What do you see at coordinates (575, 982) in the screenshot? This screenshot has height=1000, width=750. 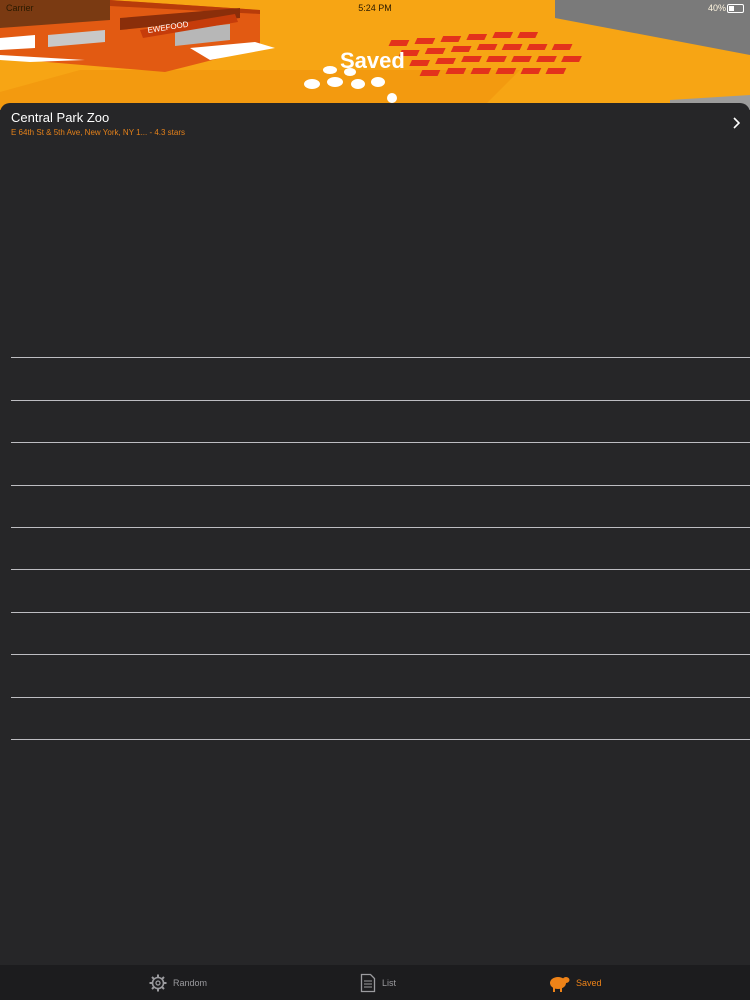 I see `tab-saved: Saved` at bounding box center [575, 982].